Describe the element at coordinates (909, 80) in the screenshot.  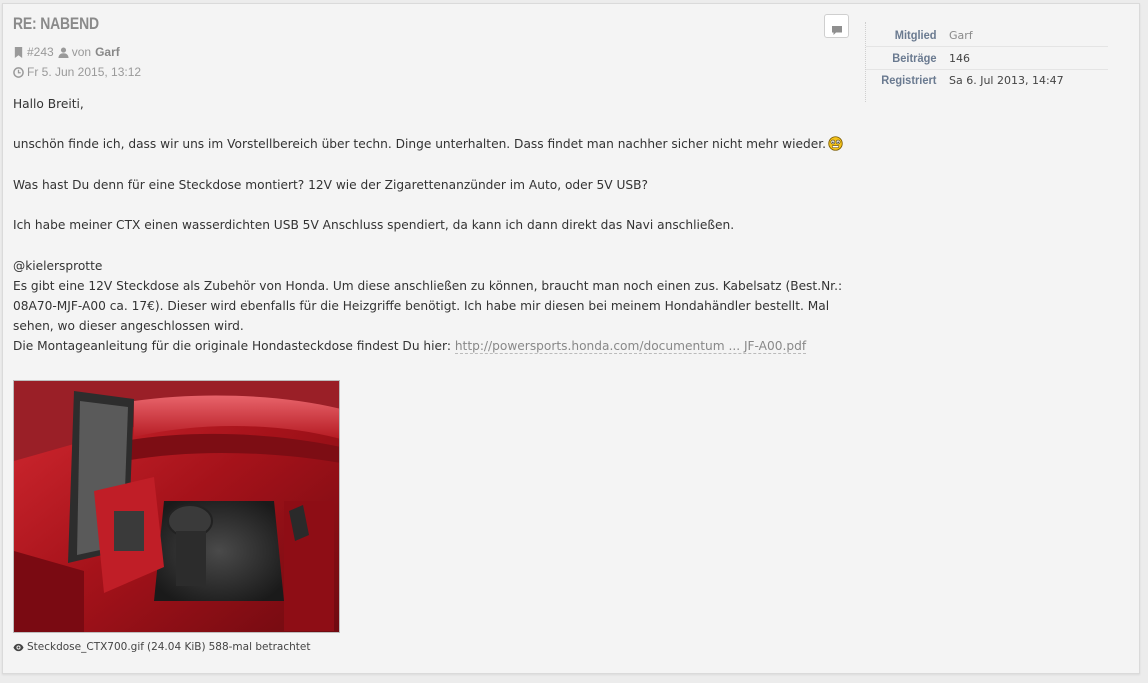
I see `profile-label-registered: Registriert` at that location.